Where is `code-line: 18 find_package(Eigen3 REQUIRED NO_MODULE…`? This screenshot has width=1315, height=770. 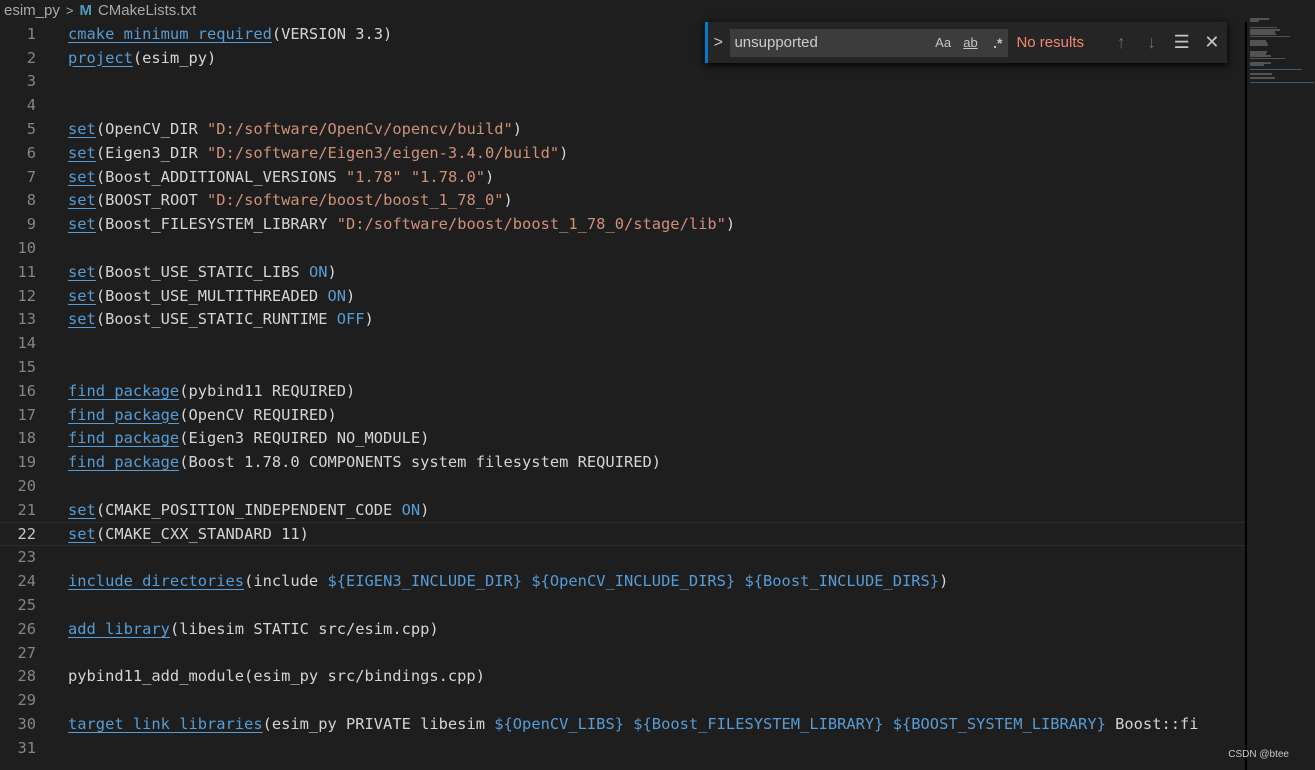
code-line: 18 find_package(Eigen3 REQUIRED NO_MODULE… is located at coordinates (622, 439).